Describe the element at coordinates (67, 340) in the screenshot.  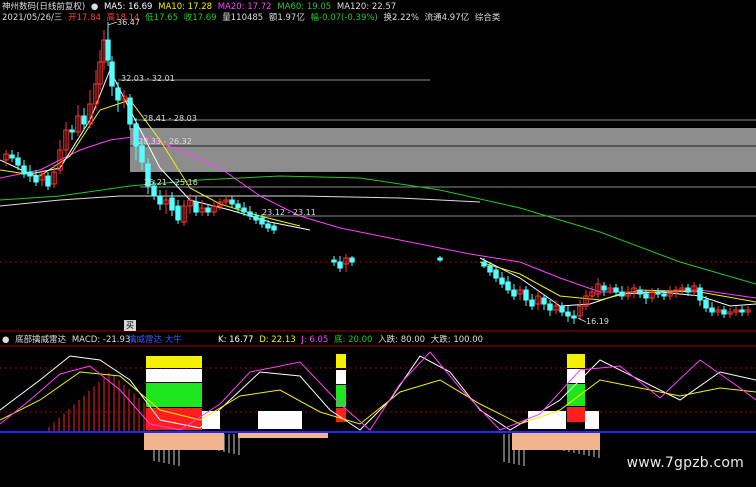
I see `indicator-header: ● 底部擒威雷达 MACD: -21.93` at that location.